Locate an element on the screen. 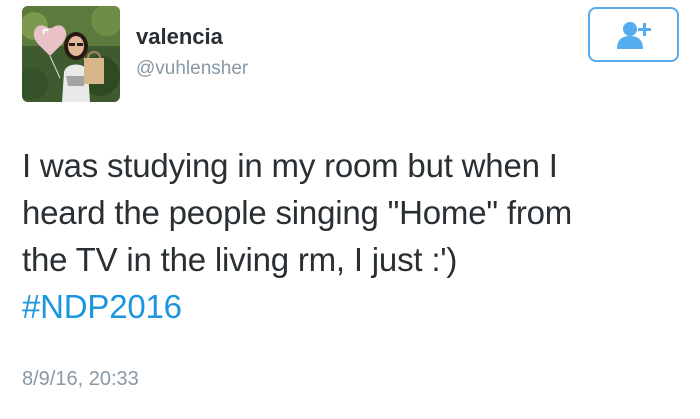 The height and width of the screenshot is (419, 700). tweet-text-line: I was studying in my room but when I is located at coordinates (290, 165).